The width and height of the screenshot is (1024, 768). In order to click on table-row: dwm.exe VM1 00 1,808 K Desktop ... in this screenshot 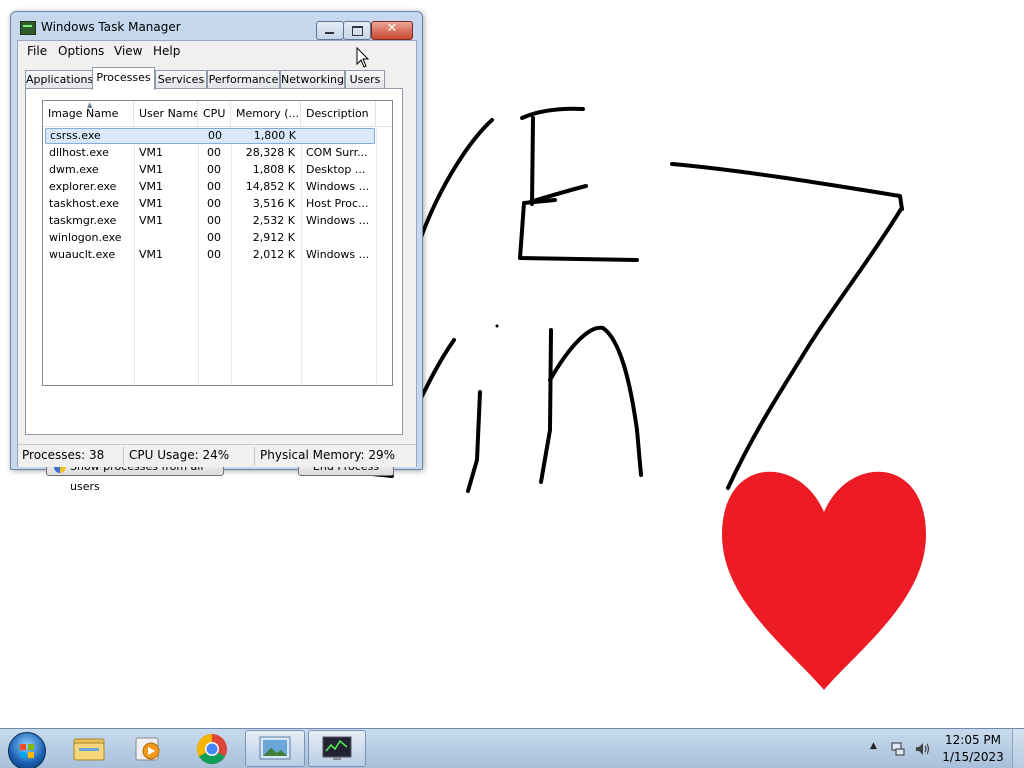, I will do `click(210, 170)`.